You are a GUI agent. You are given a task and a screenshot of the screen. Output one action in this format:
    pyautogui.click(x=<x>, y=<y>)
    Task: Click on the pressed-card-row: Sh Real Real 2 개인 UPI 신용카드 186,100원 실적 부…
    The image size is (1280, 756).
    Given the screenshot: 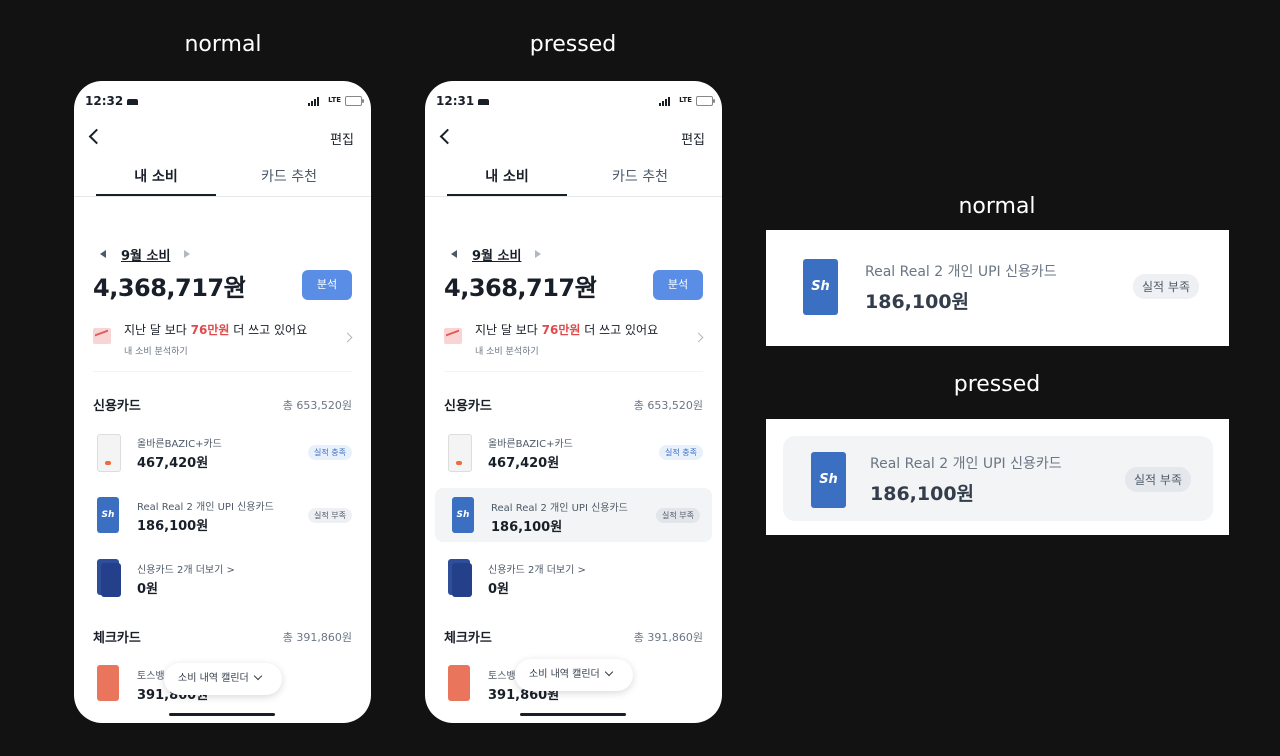 What is the action you would take?
    pyautogui.click(x=573, y=515)
    